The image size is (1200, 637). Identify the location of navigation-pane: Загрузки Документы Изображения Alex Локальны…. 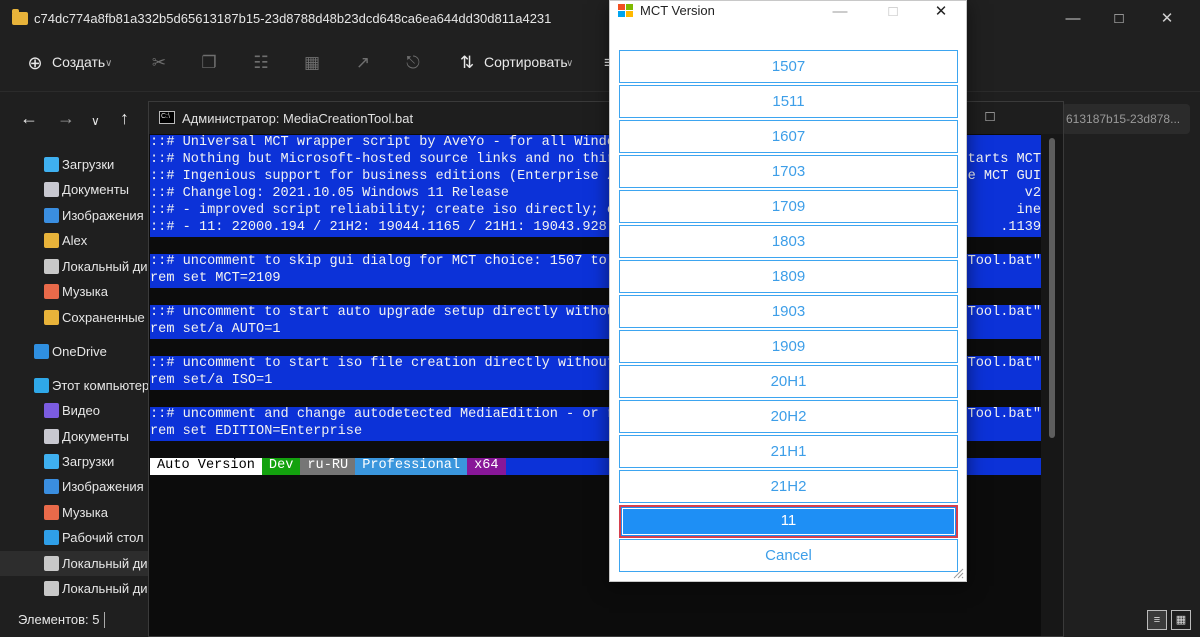
(80, 376).